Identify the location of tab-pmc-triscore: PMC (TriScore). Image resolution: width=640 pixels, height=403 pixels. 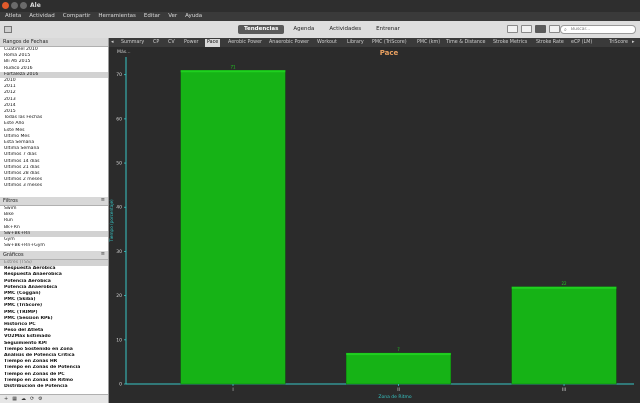
(389, 42).